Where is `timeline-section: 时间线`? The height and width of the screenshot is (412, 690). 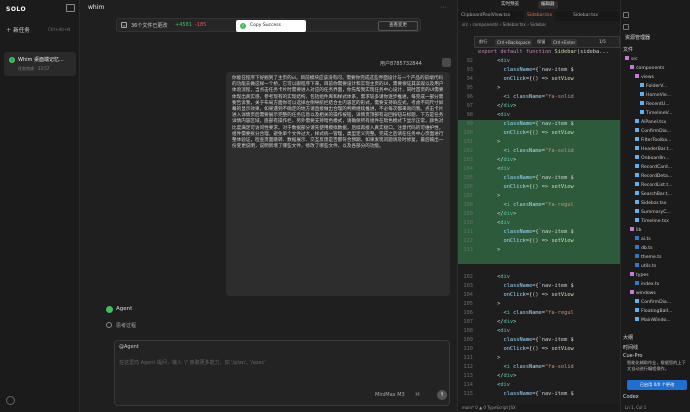 timeline-section: 时间线 is located at coordinates (630, 347).